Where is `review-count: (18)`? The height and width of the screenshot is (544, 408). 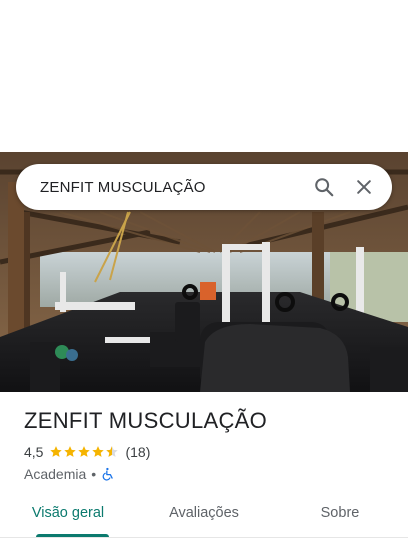 review-count: (18) is located at coordinates (137, 452).